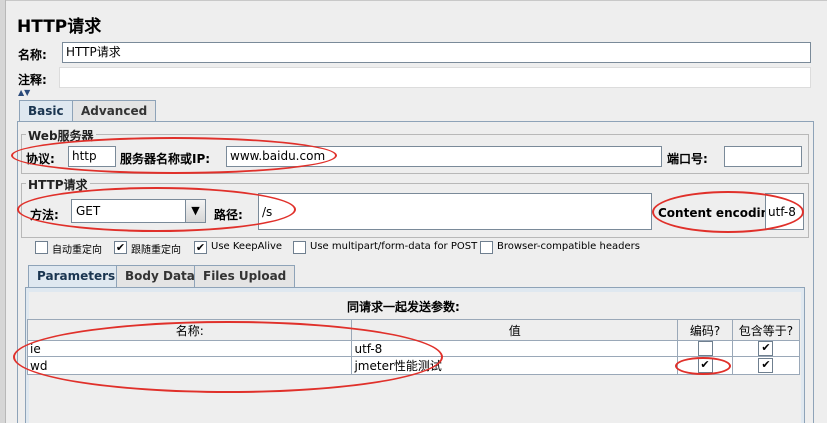 This screenshot has height=423, width=827. I want to click on follow-redirect-label: 跟随重定向, so click(156, 250).